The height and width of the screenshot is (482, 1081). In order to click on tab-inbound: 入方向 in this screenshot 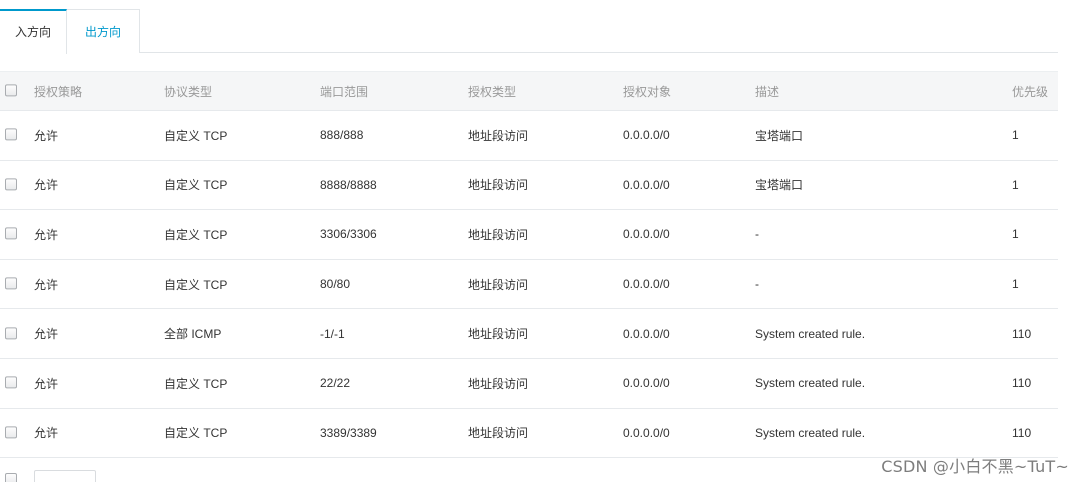, I will do `click(33, 31)`.